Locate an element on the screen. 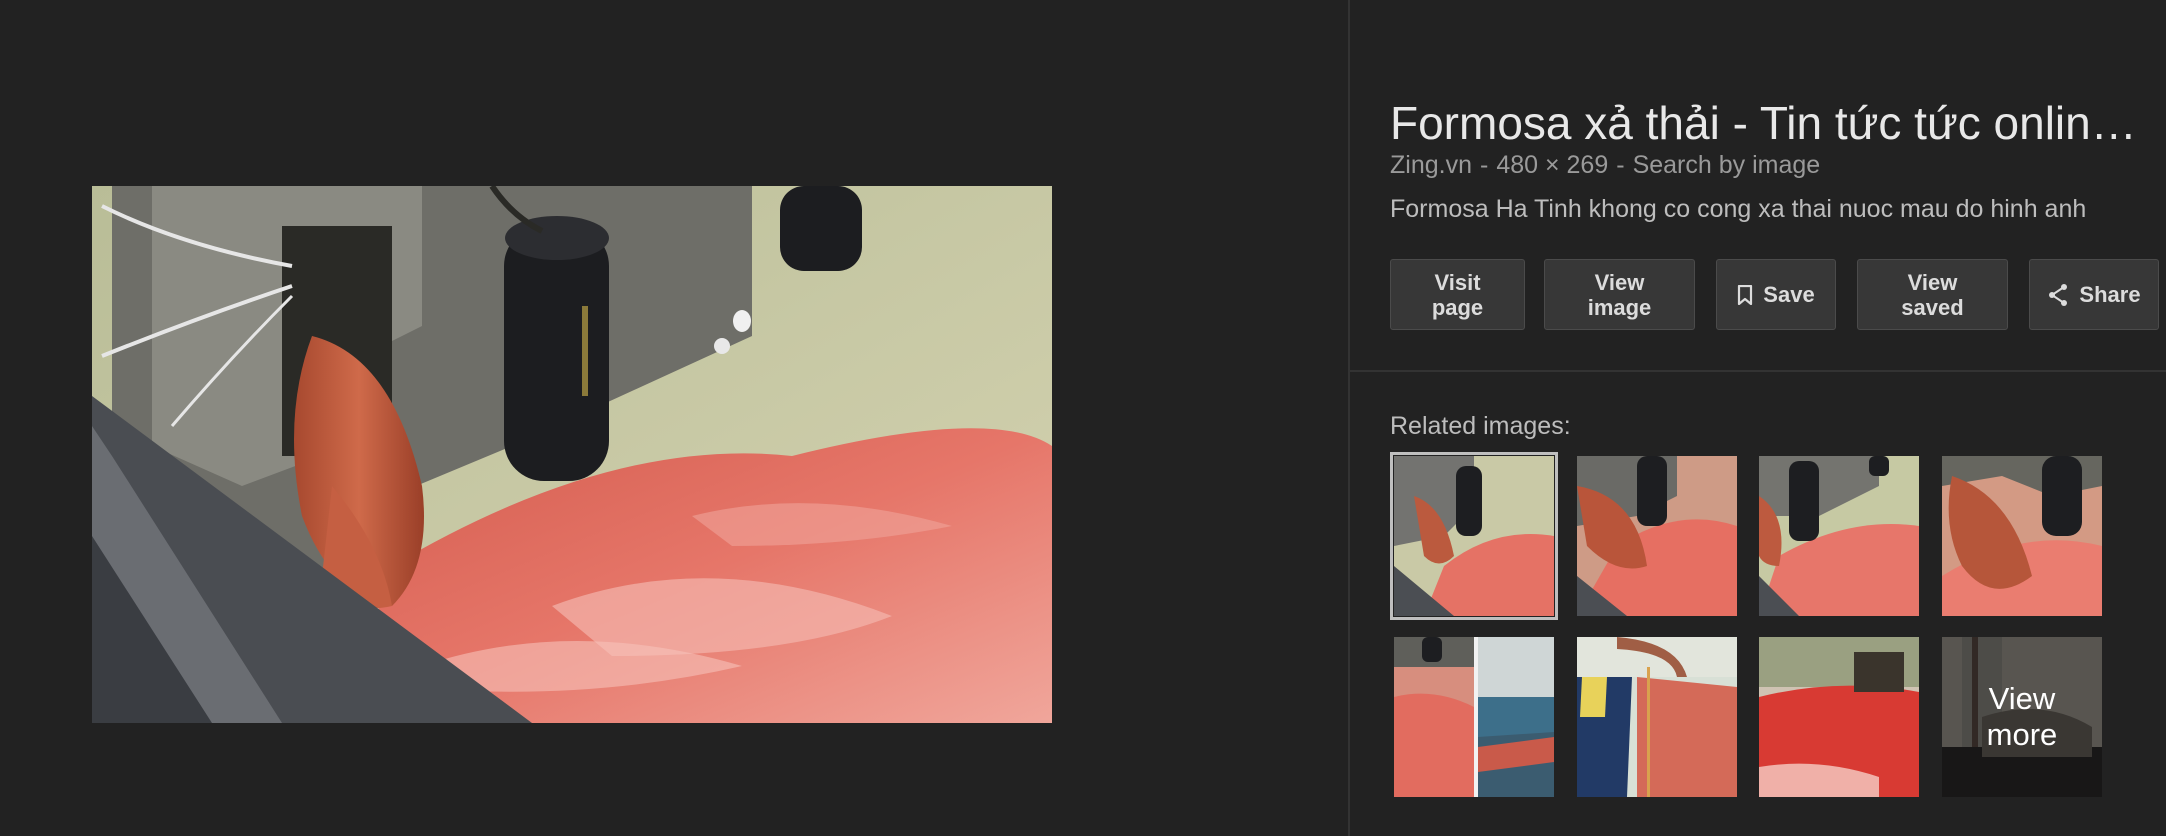  image-meta: Zing.vn -480 × 269- Search by image is located at coordinates (1605, 166).